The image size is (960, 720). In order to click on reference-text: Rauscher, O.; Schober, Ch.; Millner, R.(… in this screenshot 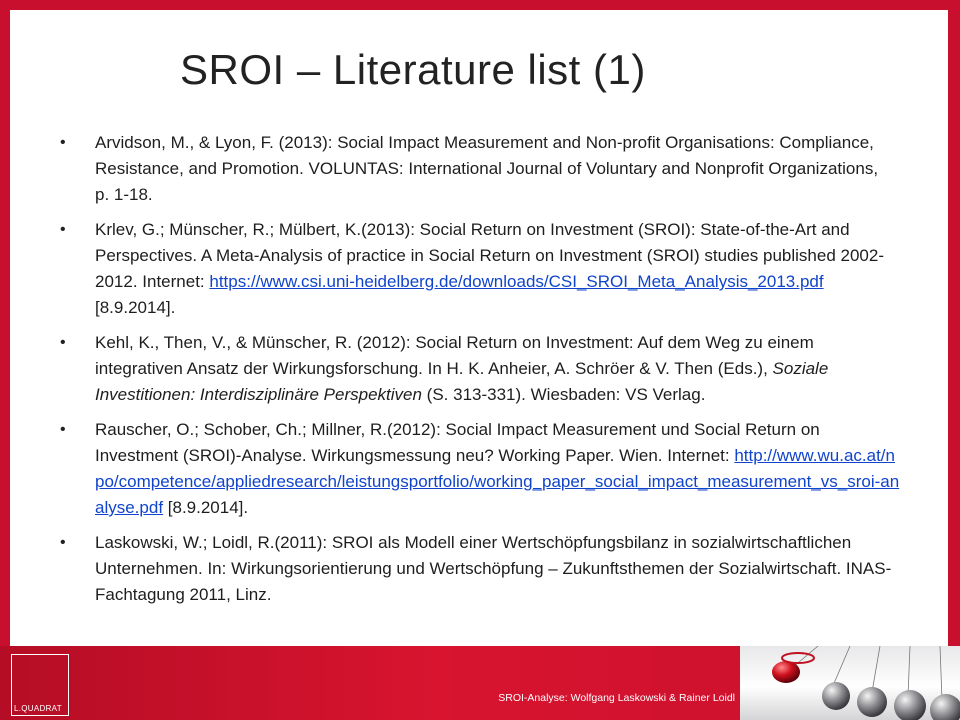, I will do `click(457, 442)`.